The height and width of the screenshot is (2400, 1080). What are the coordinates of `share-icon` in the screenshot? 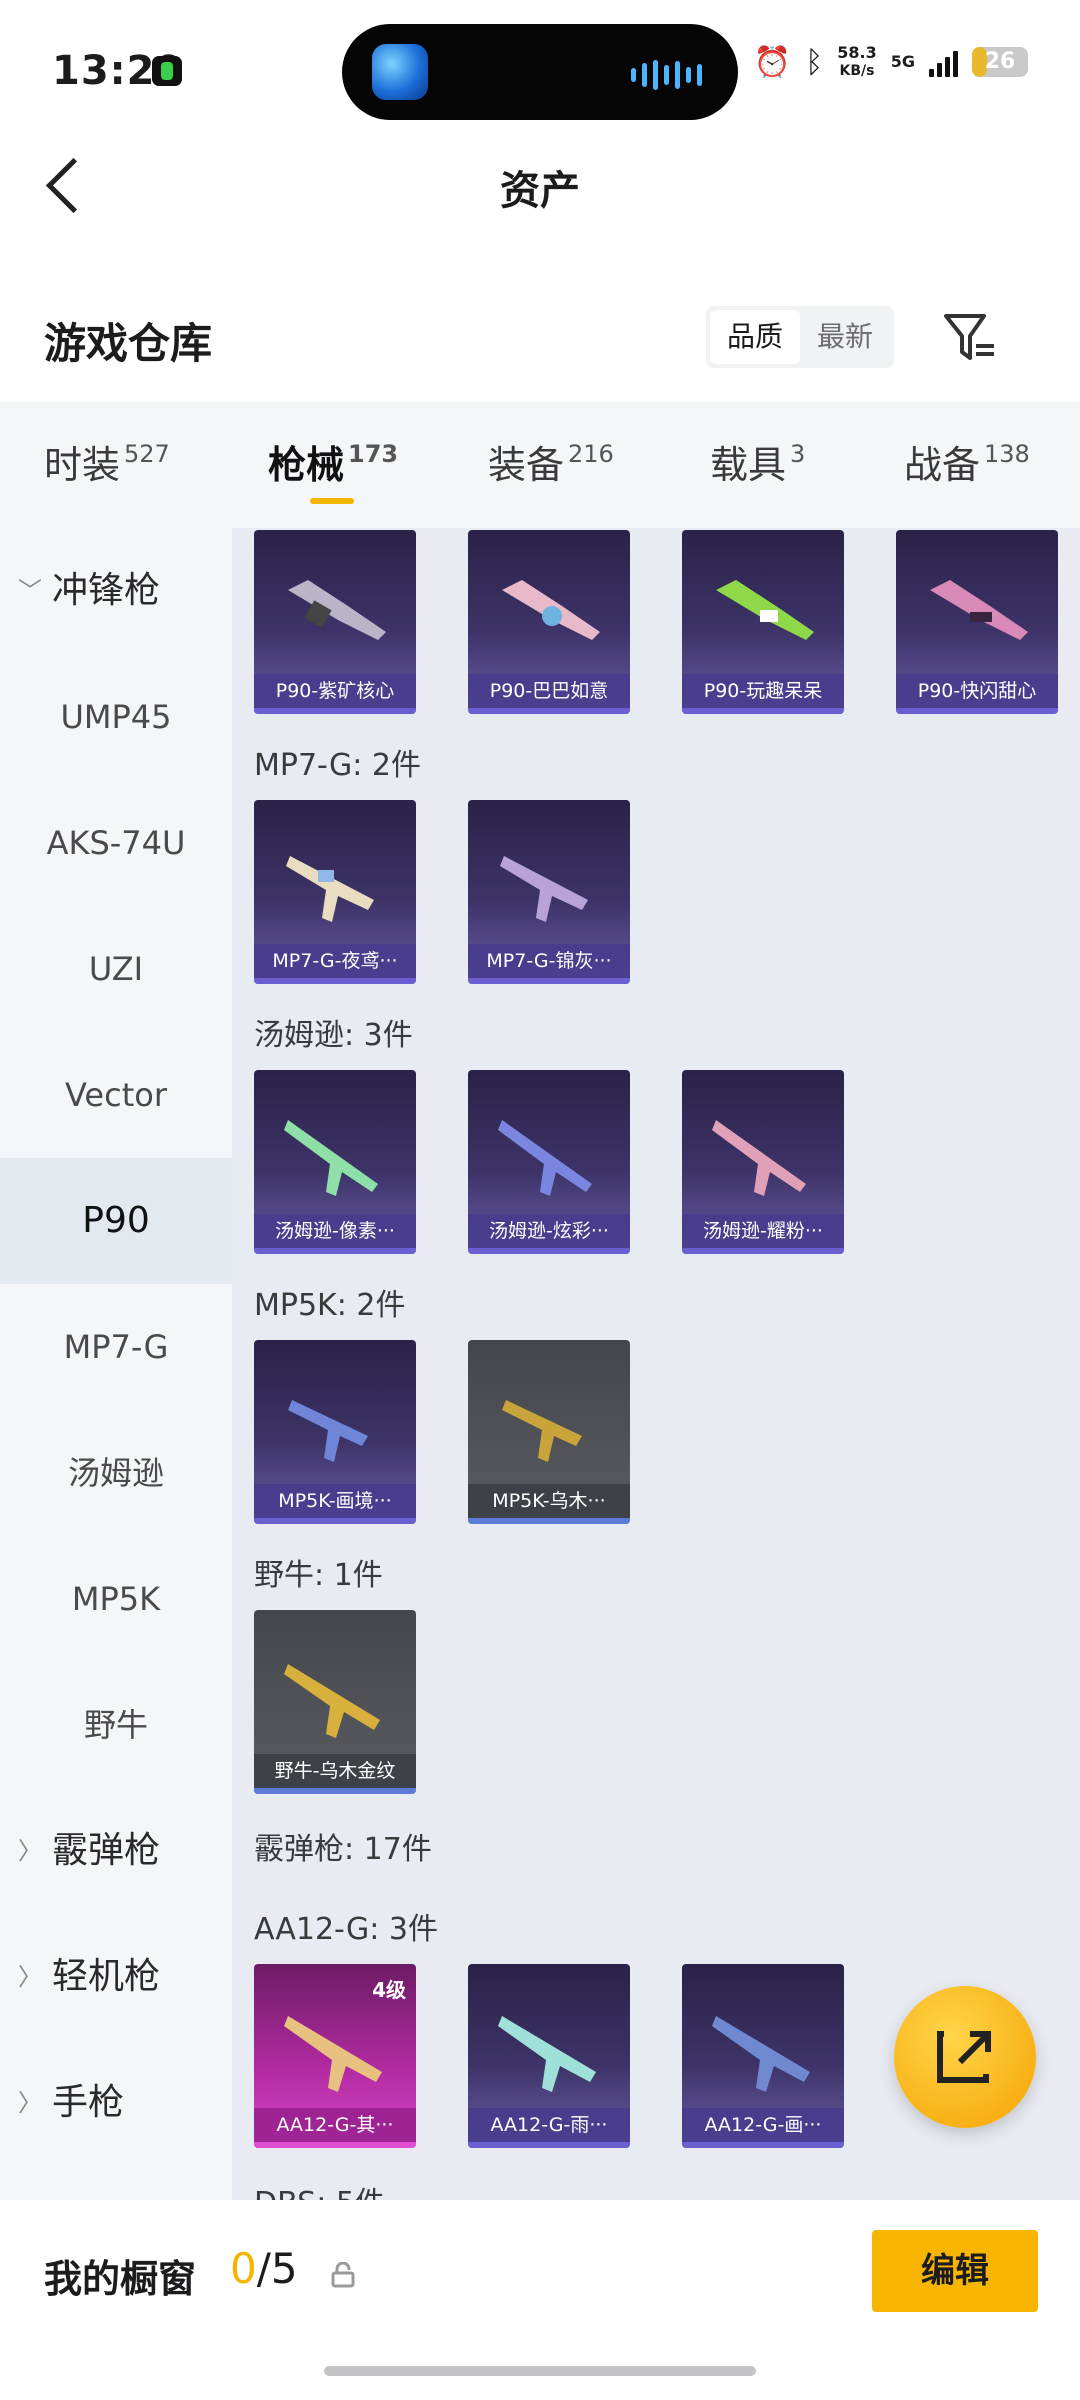 It's located at (964, 2057).